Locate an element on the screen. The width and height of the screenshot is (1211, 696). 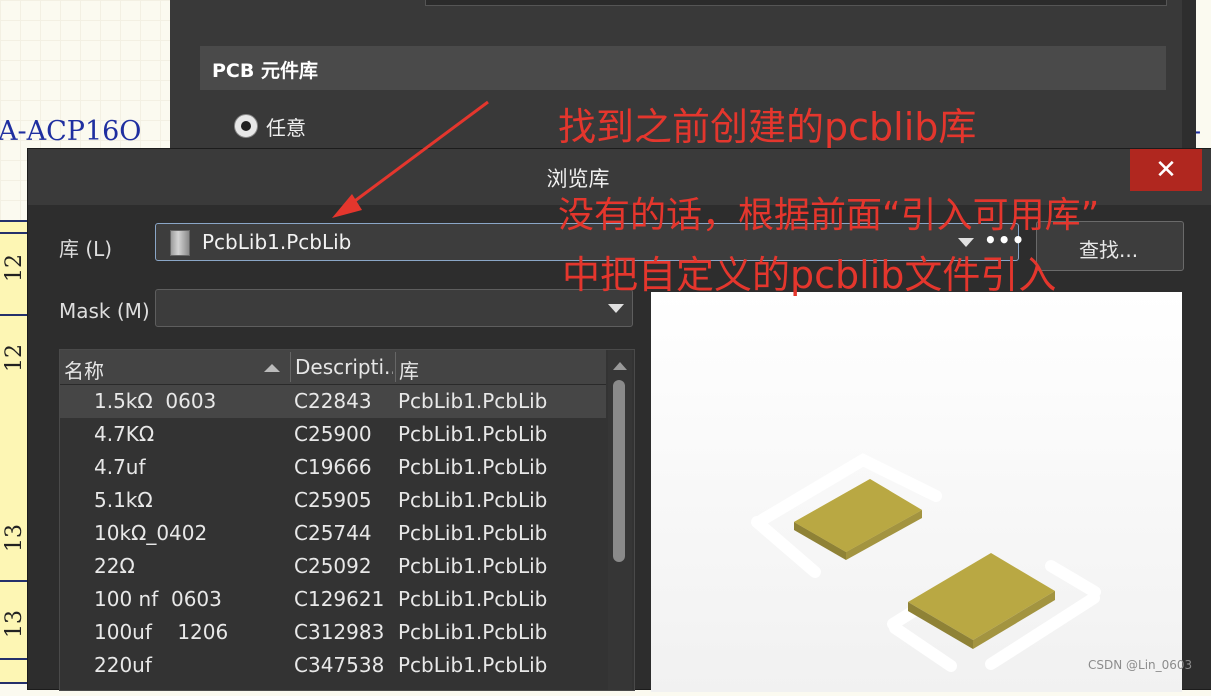
annotation-line-2: 没有的话，根据前面“引入可用库” is located at coordinates (829, 215).